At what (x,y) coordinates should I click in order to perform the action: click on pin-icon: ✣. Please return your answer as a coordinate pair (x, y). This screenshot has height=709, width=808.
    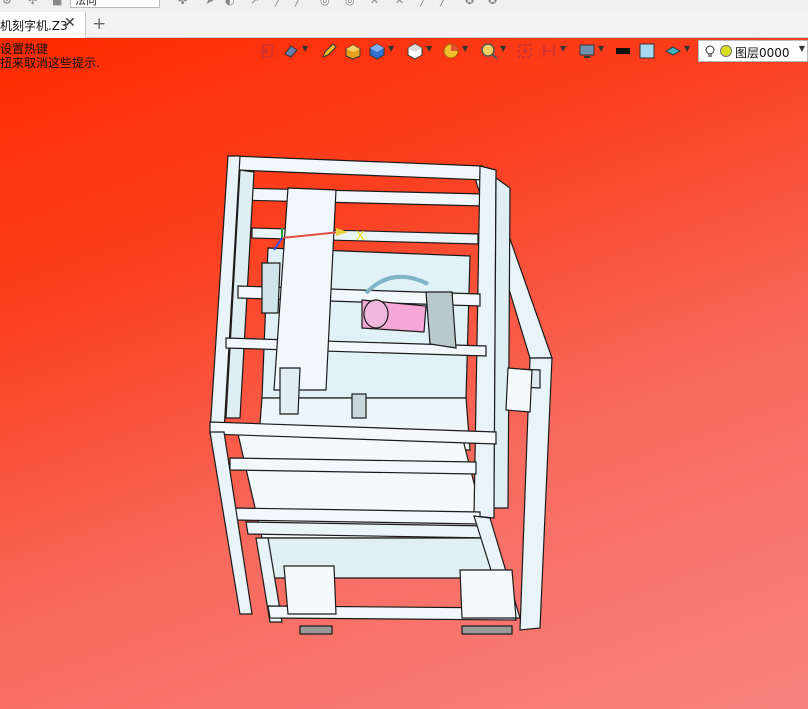
    Looking at the image, I should click on (34, 3).